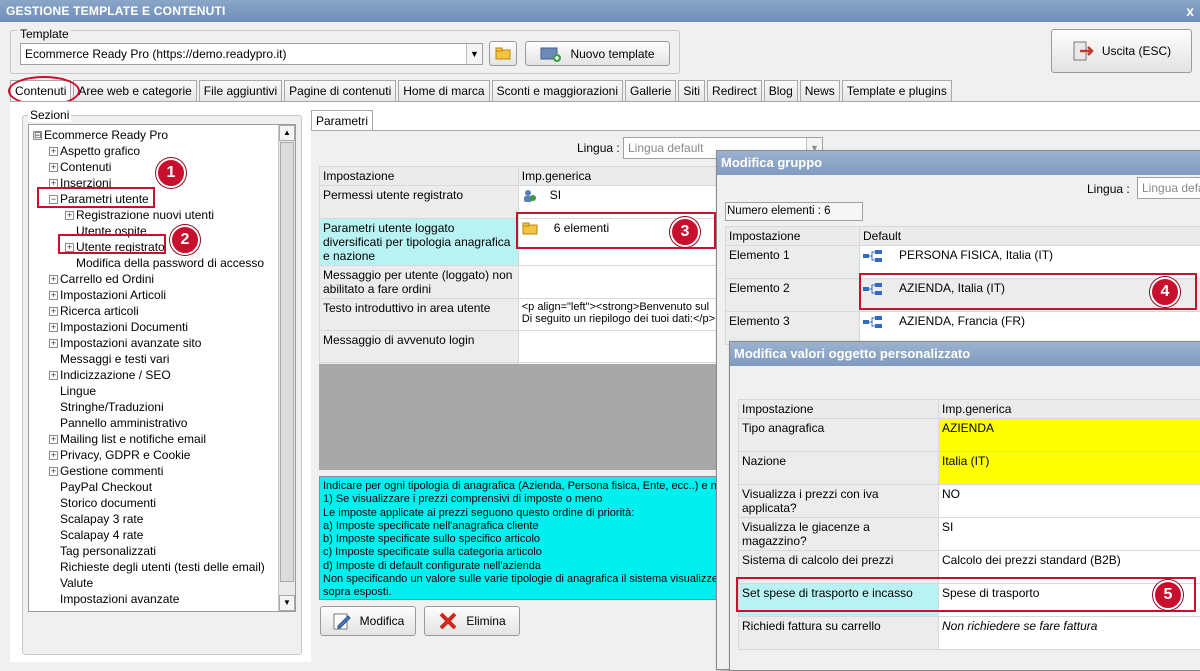 The width and height of the screenshot is (1200, 671). What do you see at coordinates (127, 439) in the screenshot?
I see `tree-node: +Mailing list e notifiche email` at bounding box center [127, 439].